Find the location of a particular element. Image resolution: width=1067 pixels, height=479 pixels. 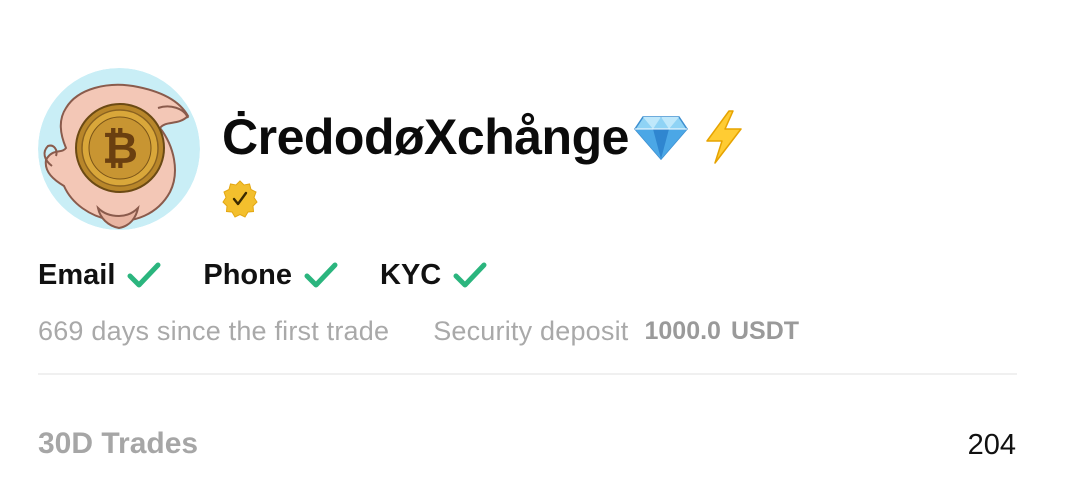

bitcoin-avatar-image: ₿ is located at coordinates (119, 149).